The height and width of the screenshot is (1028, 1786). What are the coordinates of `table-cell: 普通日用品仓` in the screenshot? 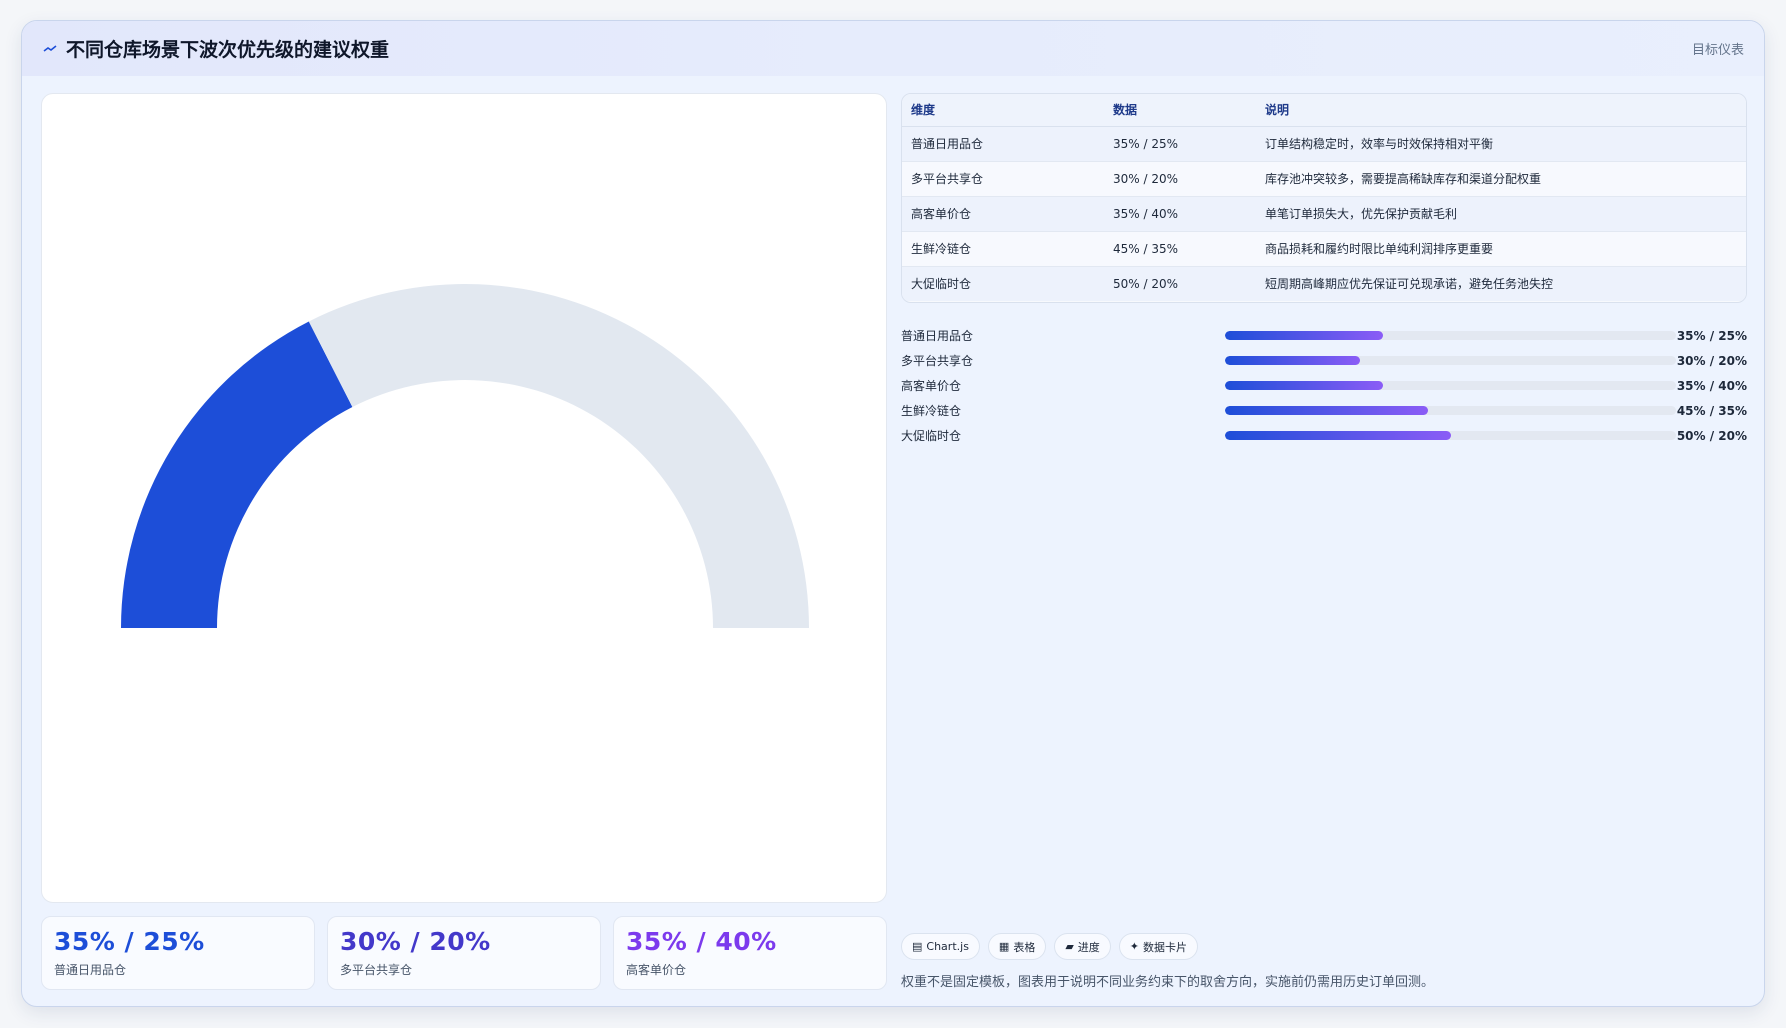 It's located at (1003, 144).